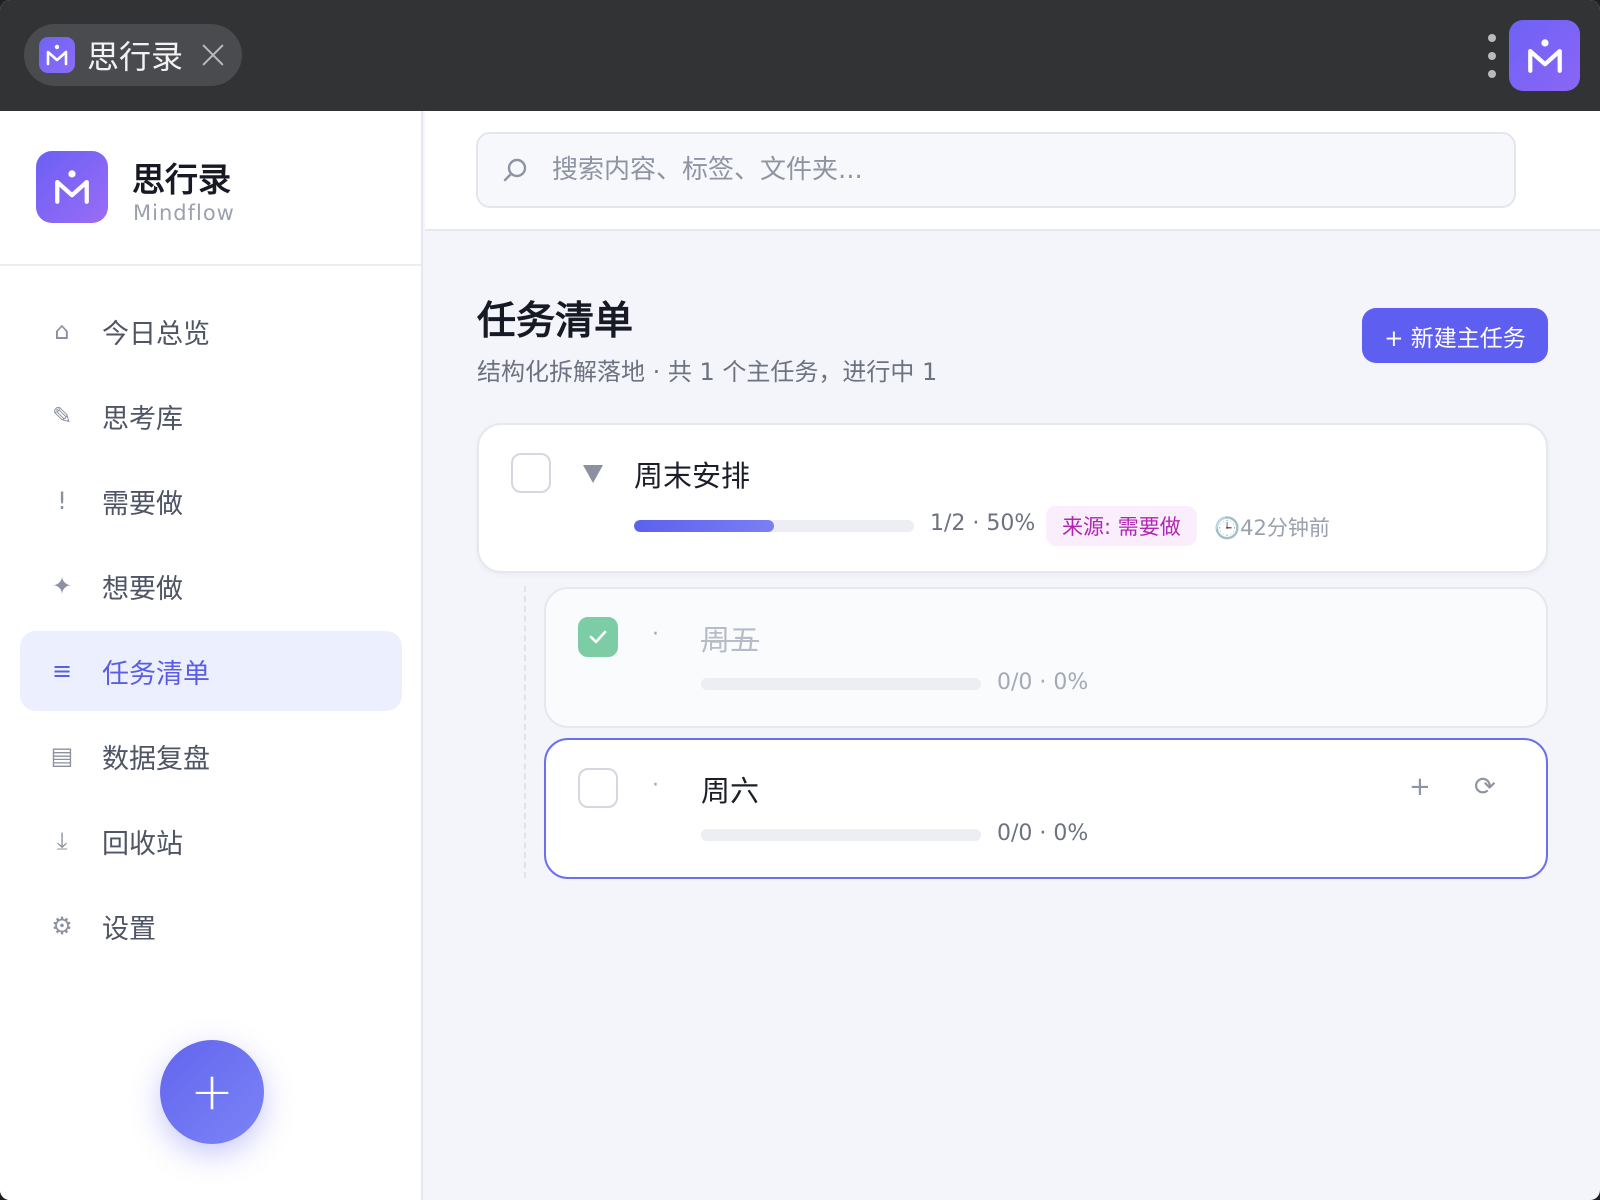 The image size is (1600, 1200). I want to click on close-icon, so click(213, 55).